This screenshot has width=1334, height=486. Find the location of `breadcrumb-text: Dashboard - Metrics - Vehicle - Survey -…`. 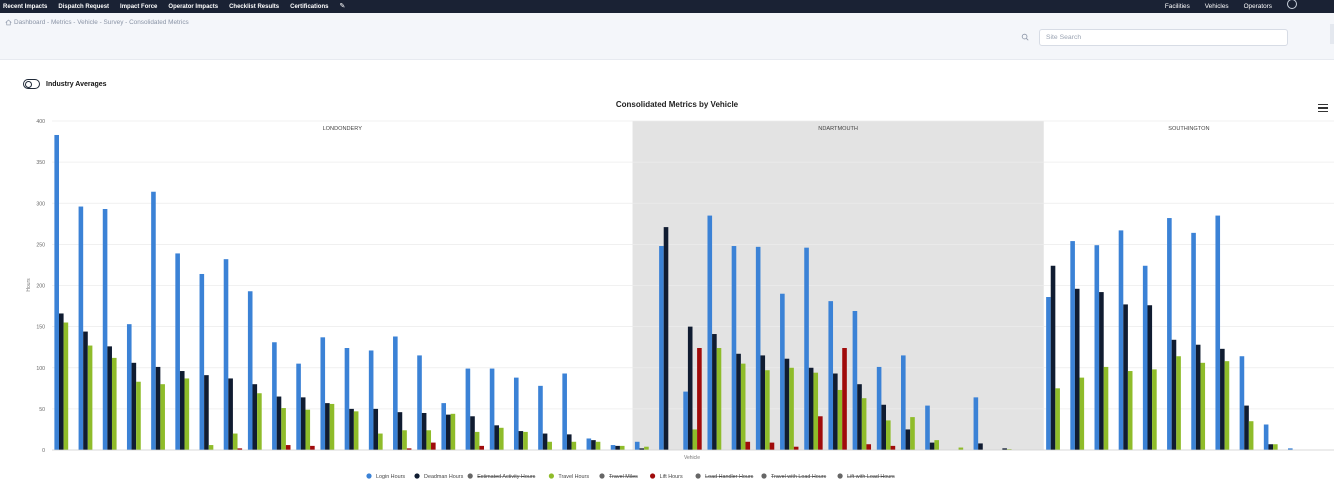

breadcrumb-text: Dashboard - Metrics - Vehicle - Survey -… is located at coordinates (101, 22).